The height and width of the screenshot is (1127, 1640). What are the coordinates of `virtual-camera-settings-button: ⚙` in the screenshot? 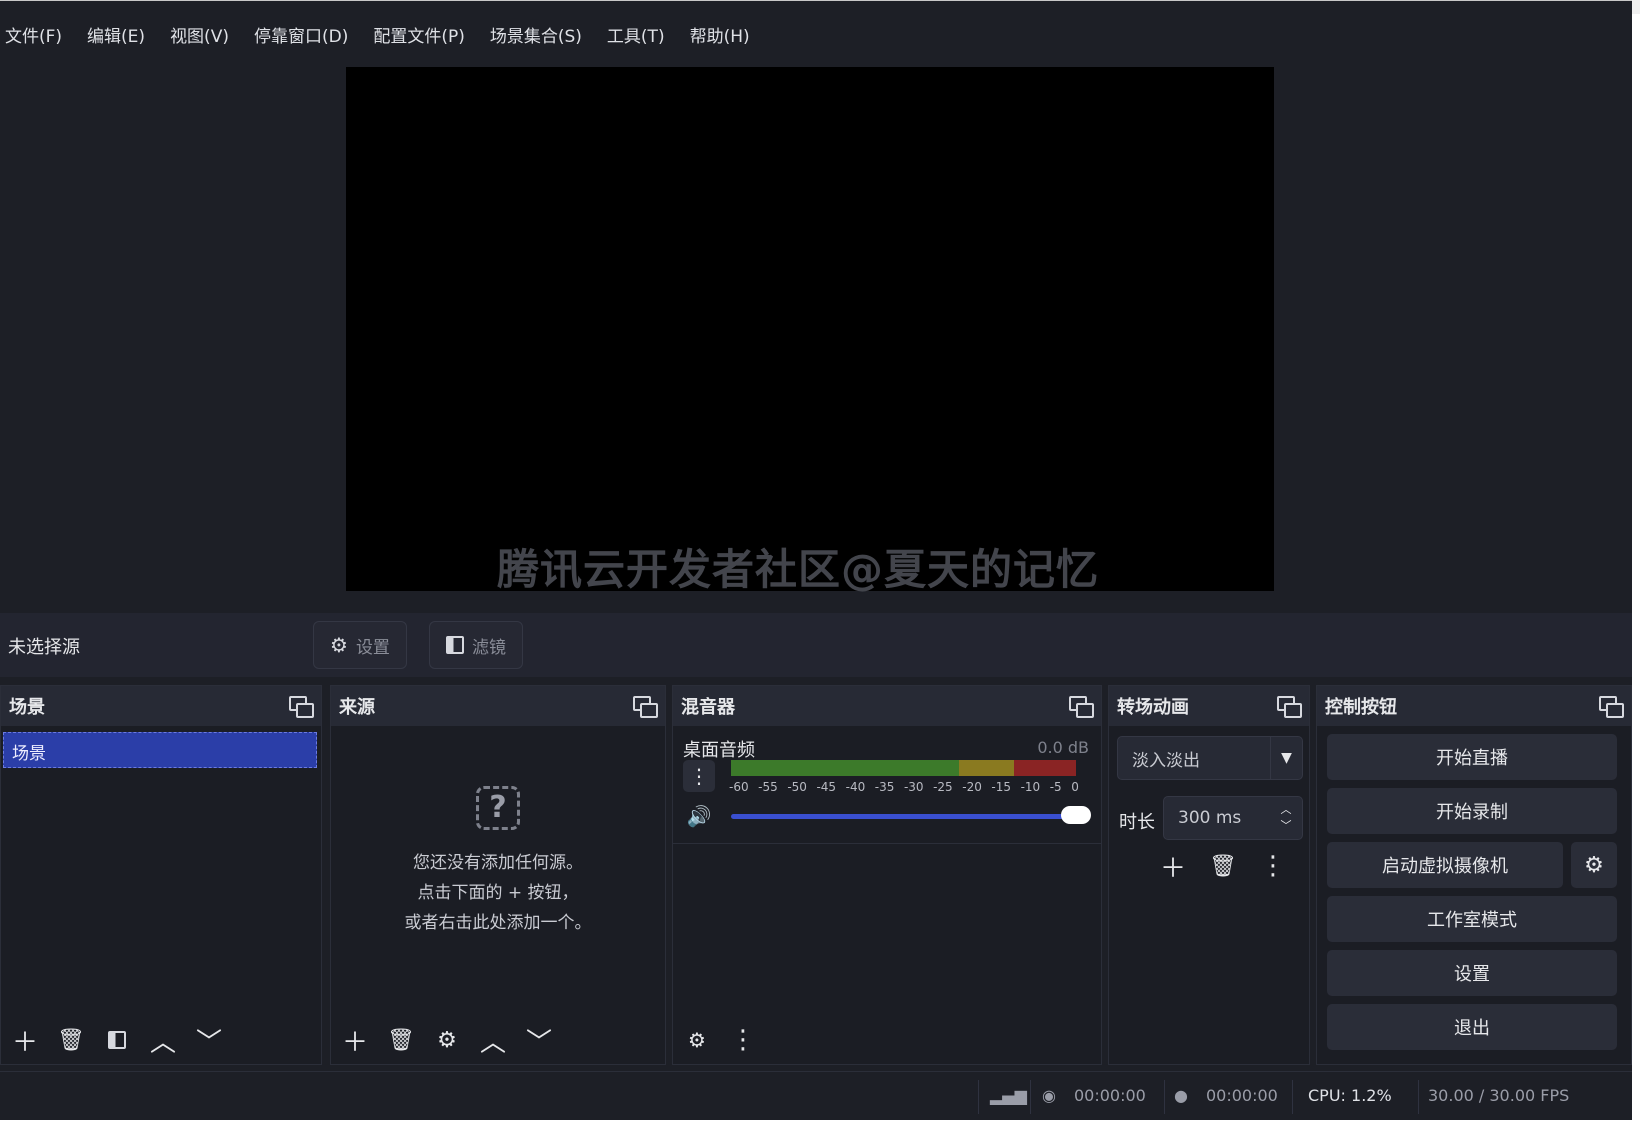 It's located at (1594, 865).